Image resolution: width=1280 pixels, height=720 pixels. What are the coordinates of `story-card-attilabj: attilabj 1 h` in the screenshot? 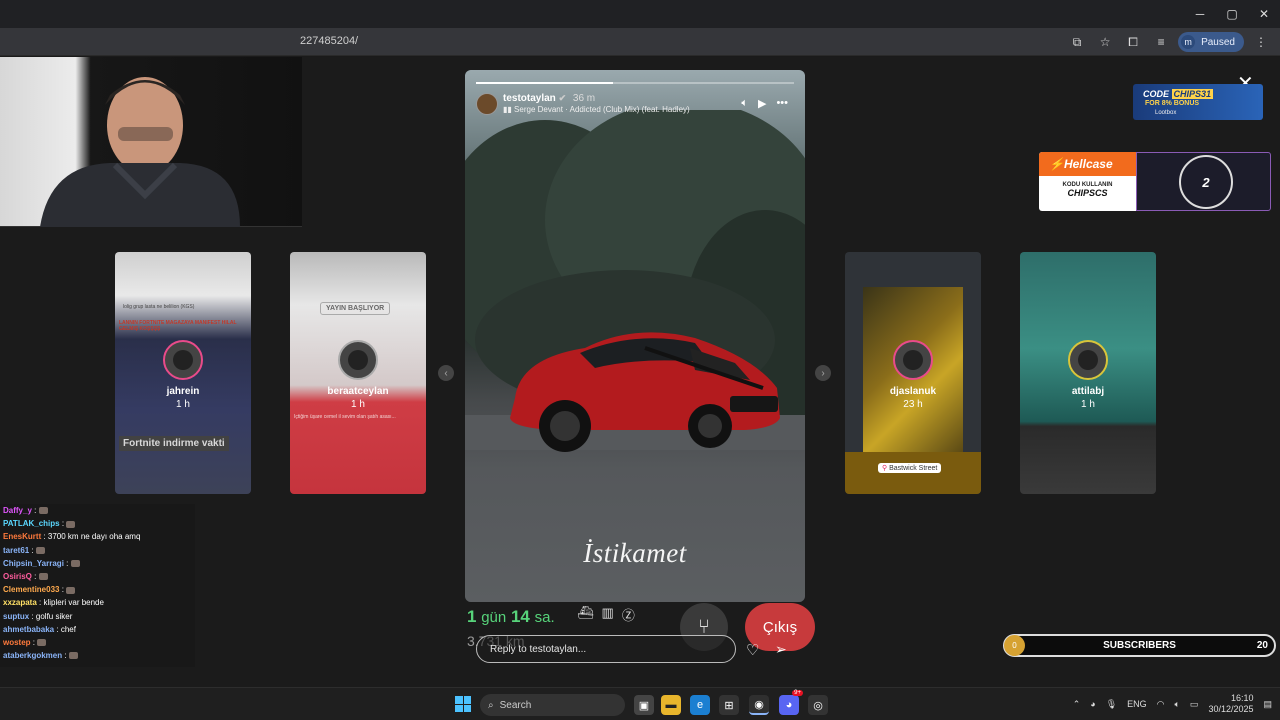 It's located at (1088, 373).